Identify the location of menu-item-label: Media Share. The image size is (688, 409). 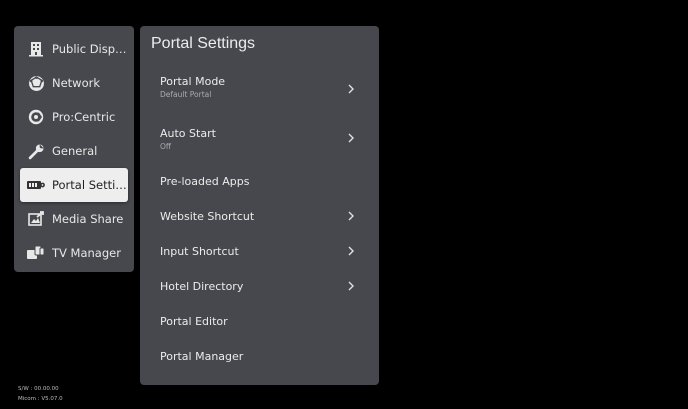
(88, 219).